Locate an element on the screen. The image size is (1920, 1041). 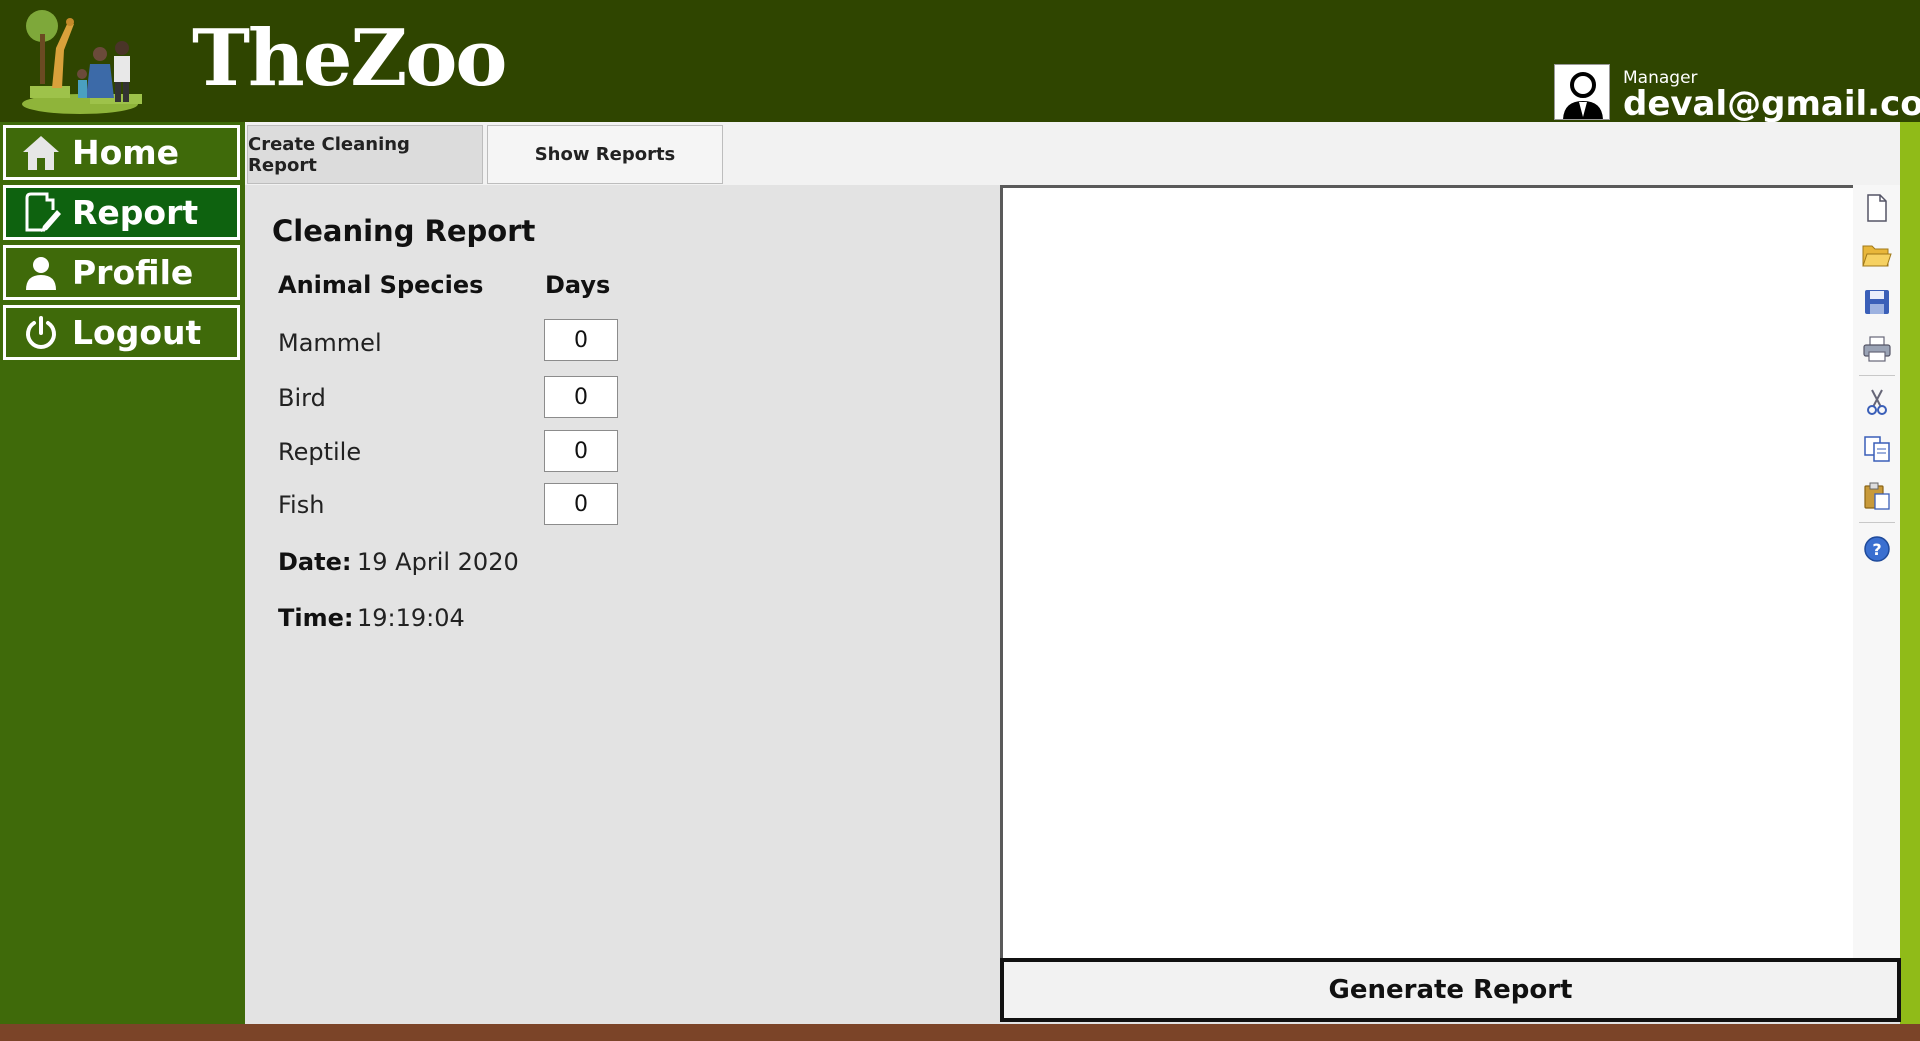
cut-icon is located at coordinates (1877, 402).